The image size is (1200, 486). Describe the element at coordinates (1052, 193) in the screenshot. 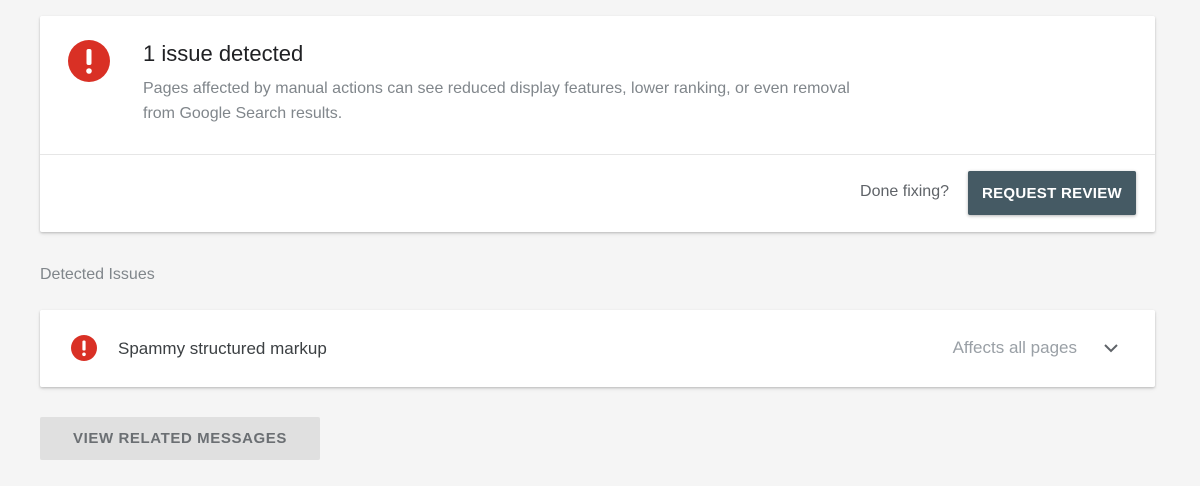

I see `request-review-button: REQUEST REVIEW` at that location.